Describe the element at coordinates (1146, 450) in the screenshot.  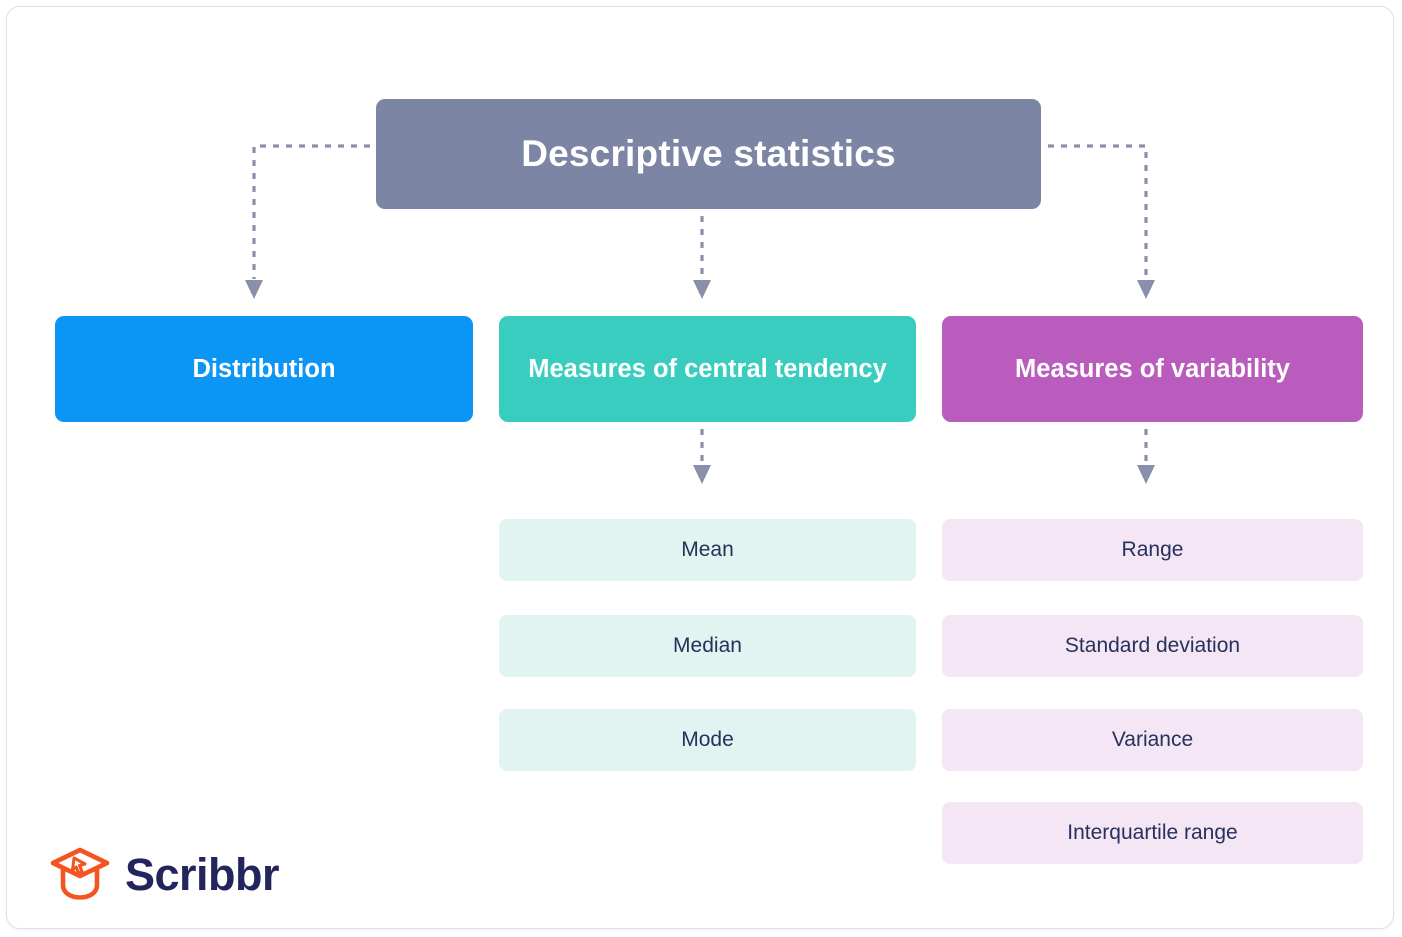
I see `connector-variability-to-children` at that location.